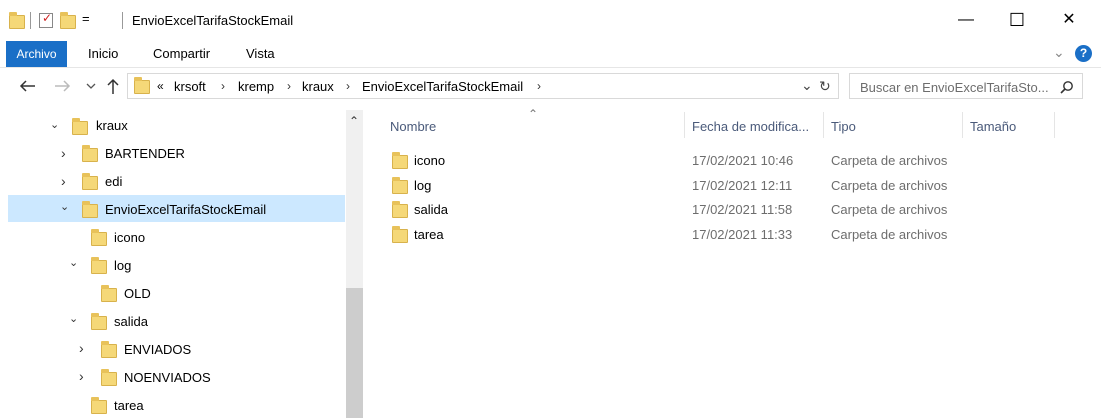 This screenshot has width=1101, height=418. I want to click on tree-item-noenviados: NOENVIADOS, so click(167, 377).